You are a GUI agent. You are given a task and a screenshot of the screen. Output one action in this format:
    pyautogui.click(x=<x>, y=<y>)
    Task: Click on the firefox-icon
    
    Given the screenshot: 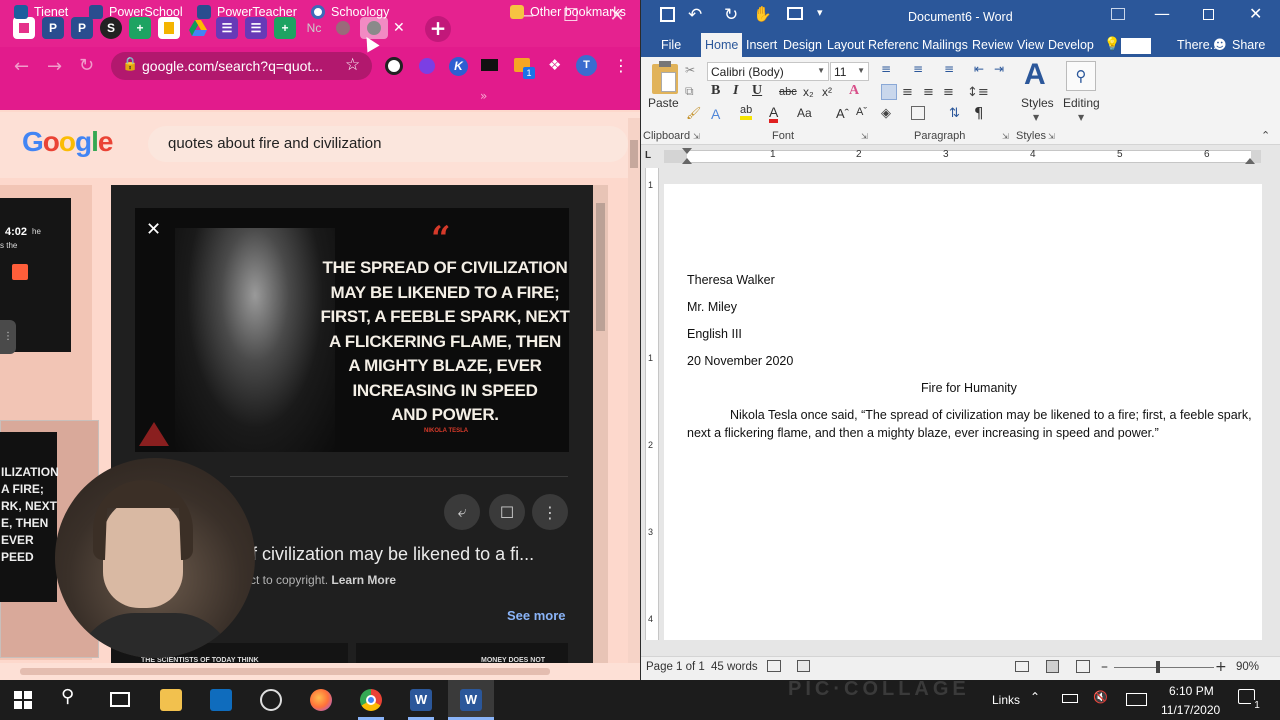 What is the action you would take?
    pyautogui.click(x=321, y=700)
    